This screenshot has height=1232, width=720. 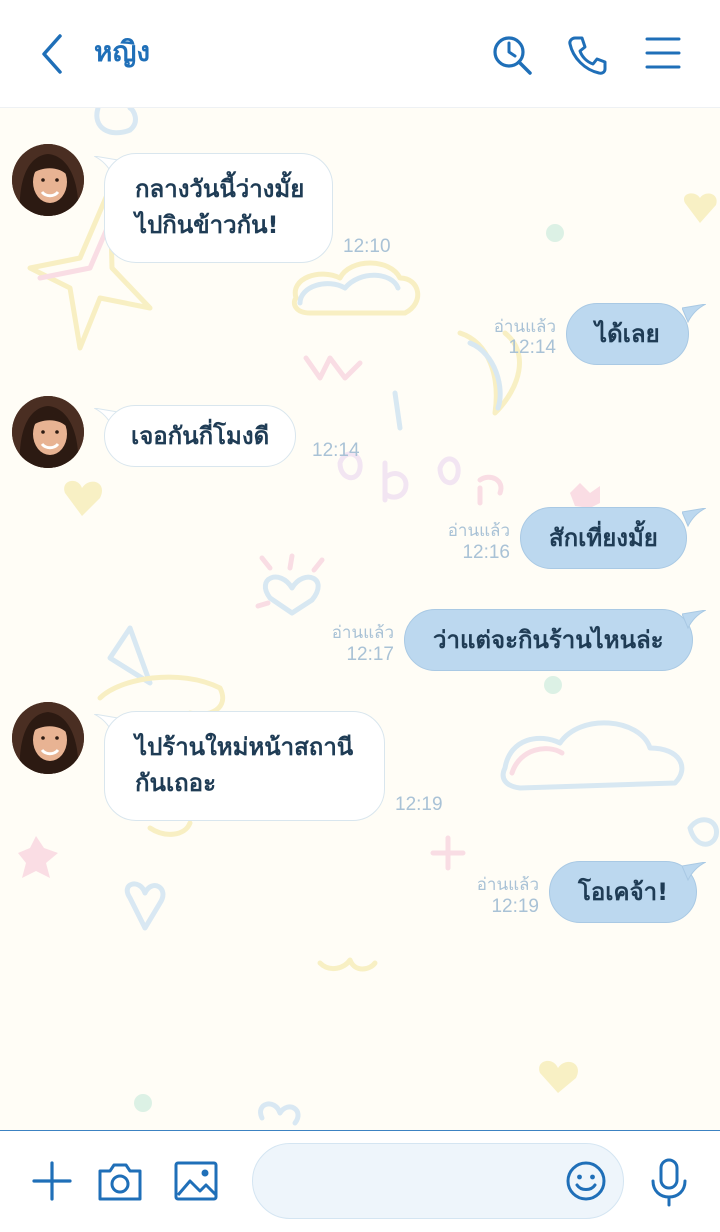 I want to click on search-history-icon, so click(x=512, y=55).